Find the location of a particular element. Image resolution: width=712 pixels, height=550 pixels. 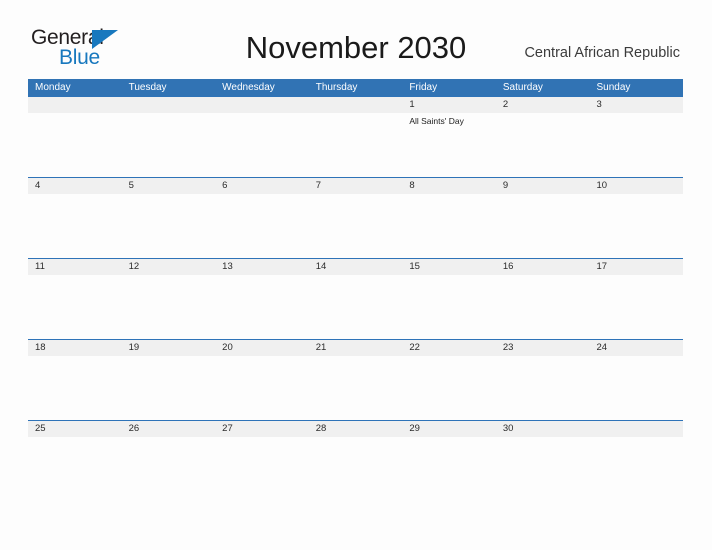

day-number: 9 is located at coordinates (543, 186).